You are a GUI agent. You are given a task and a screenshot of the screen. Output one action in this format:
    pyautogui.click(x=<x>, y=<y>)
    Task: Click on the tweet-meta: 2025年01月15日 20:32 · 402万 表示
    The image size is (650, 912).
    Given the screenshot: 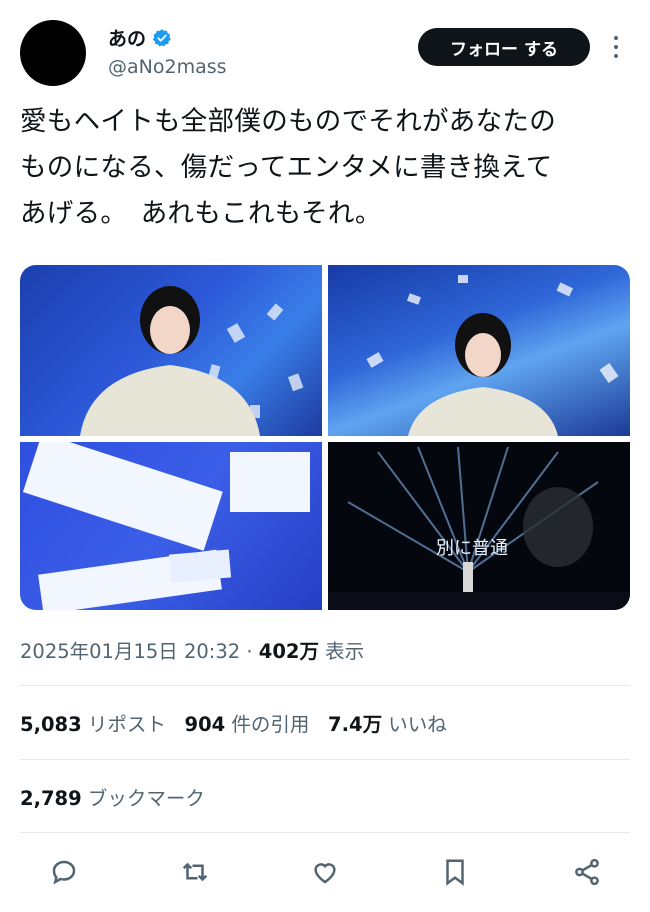 What is the action you would take?
    pyautogui.click(x=192, y=649)
    